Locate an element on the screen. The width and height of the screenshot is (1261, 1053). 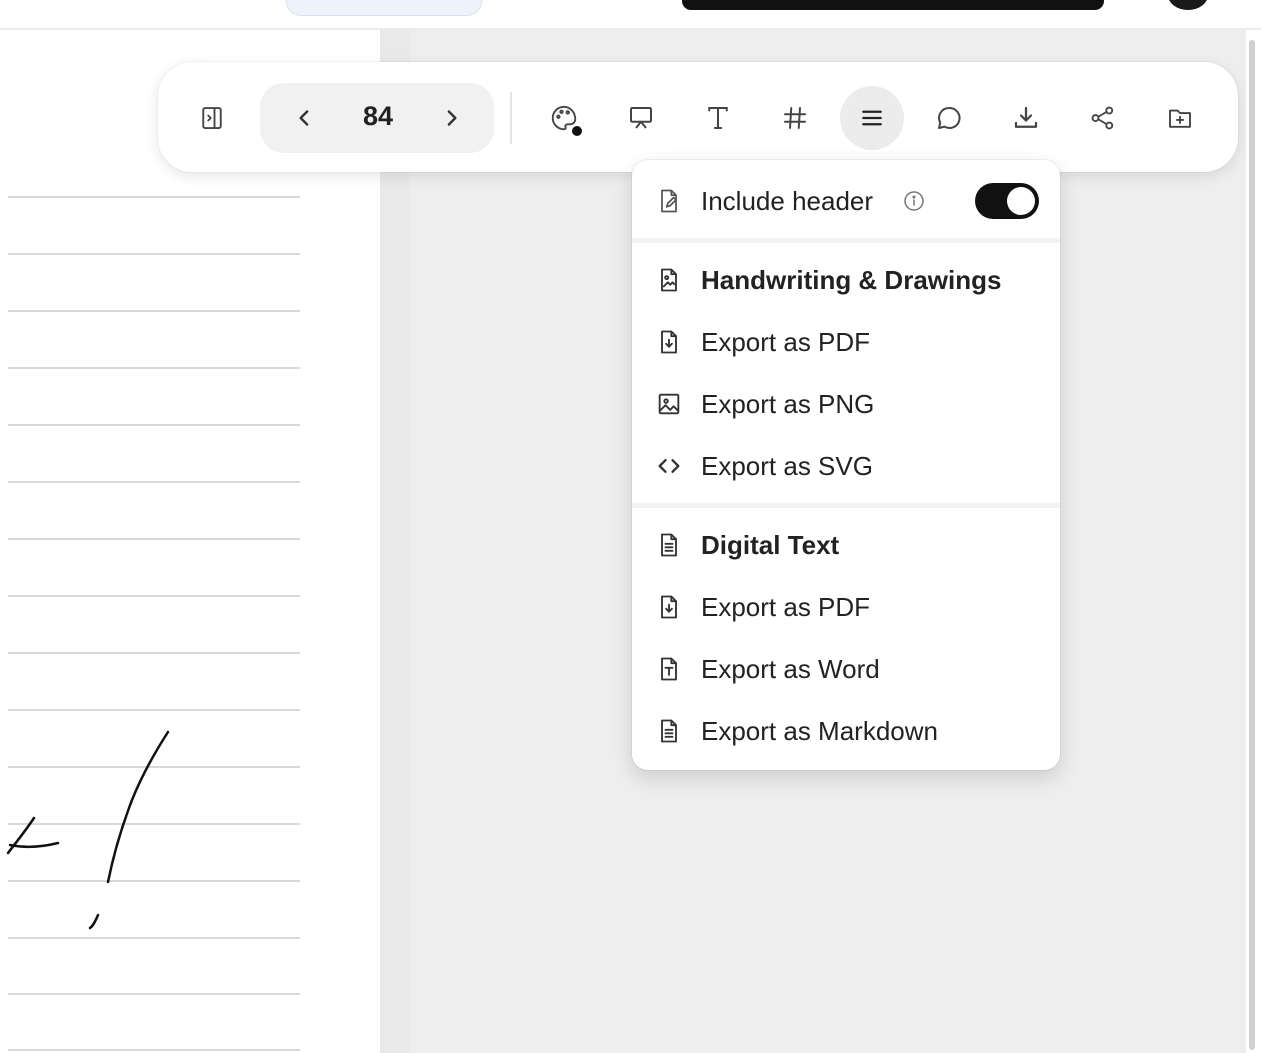
export-digital-pdf: Export as PDF is located at coordinates (846, 607).